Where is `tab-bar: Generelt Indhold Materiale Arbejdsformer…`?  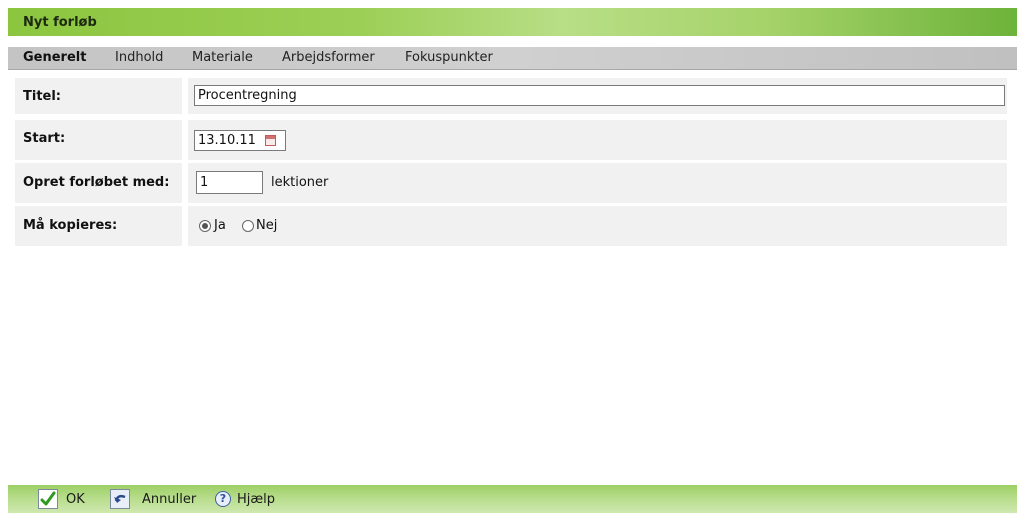
tab-bar: Generelt Indhold Materiale Arbejdsformer… is located at coordinates (512, 58).